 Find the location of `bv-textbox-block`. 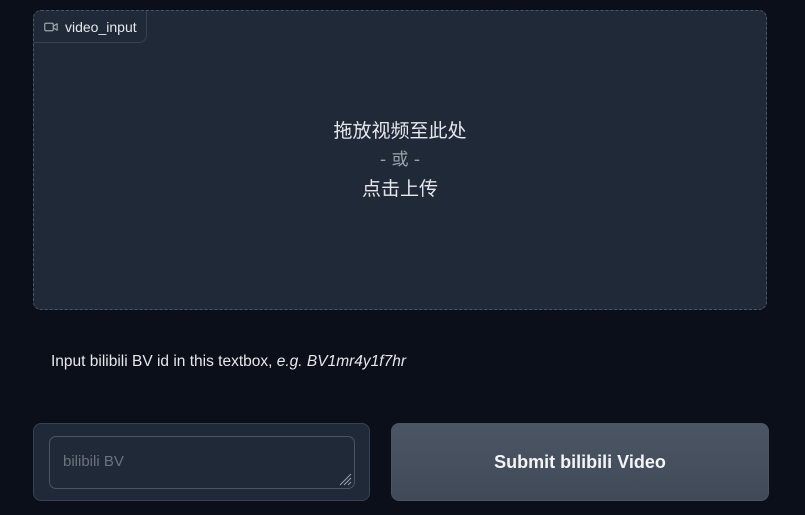

bv-textbox-block is located at coordinates (201, 462).